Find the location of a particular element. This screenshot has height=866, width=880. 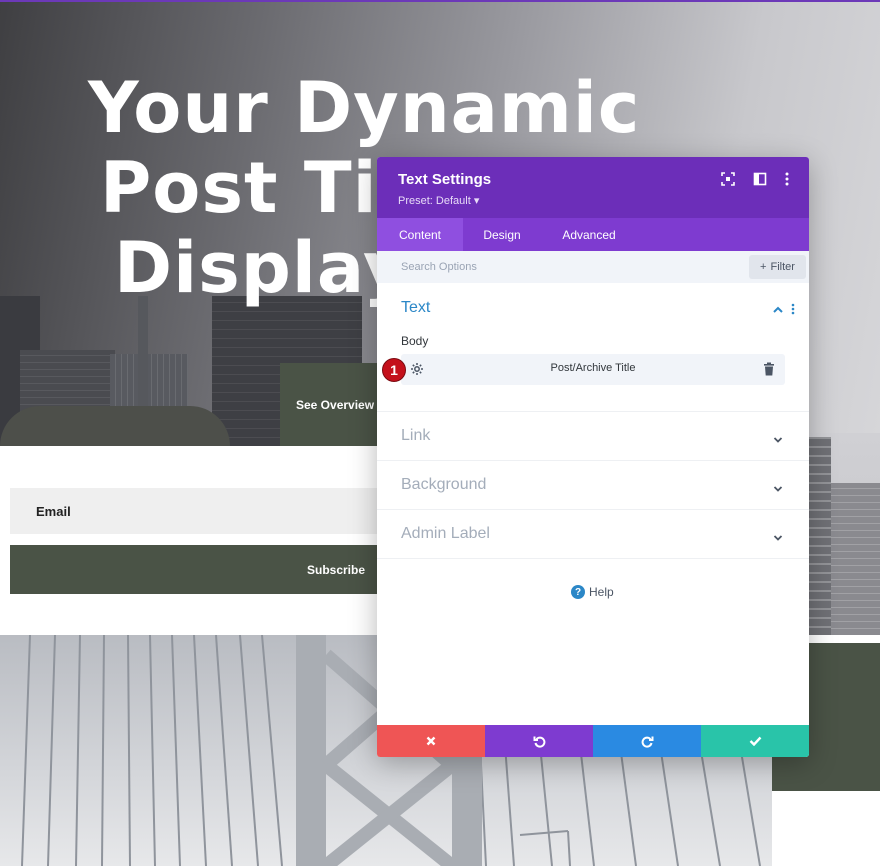

chevron-up-icon is located at coordinates (778, 309).